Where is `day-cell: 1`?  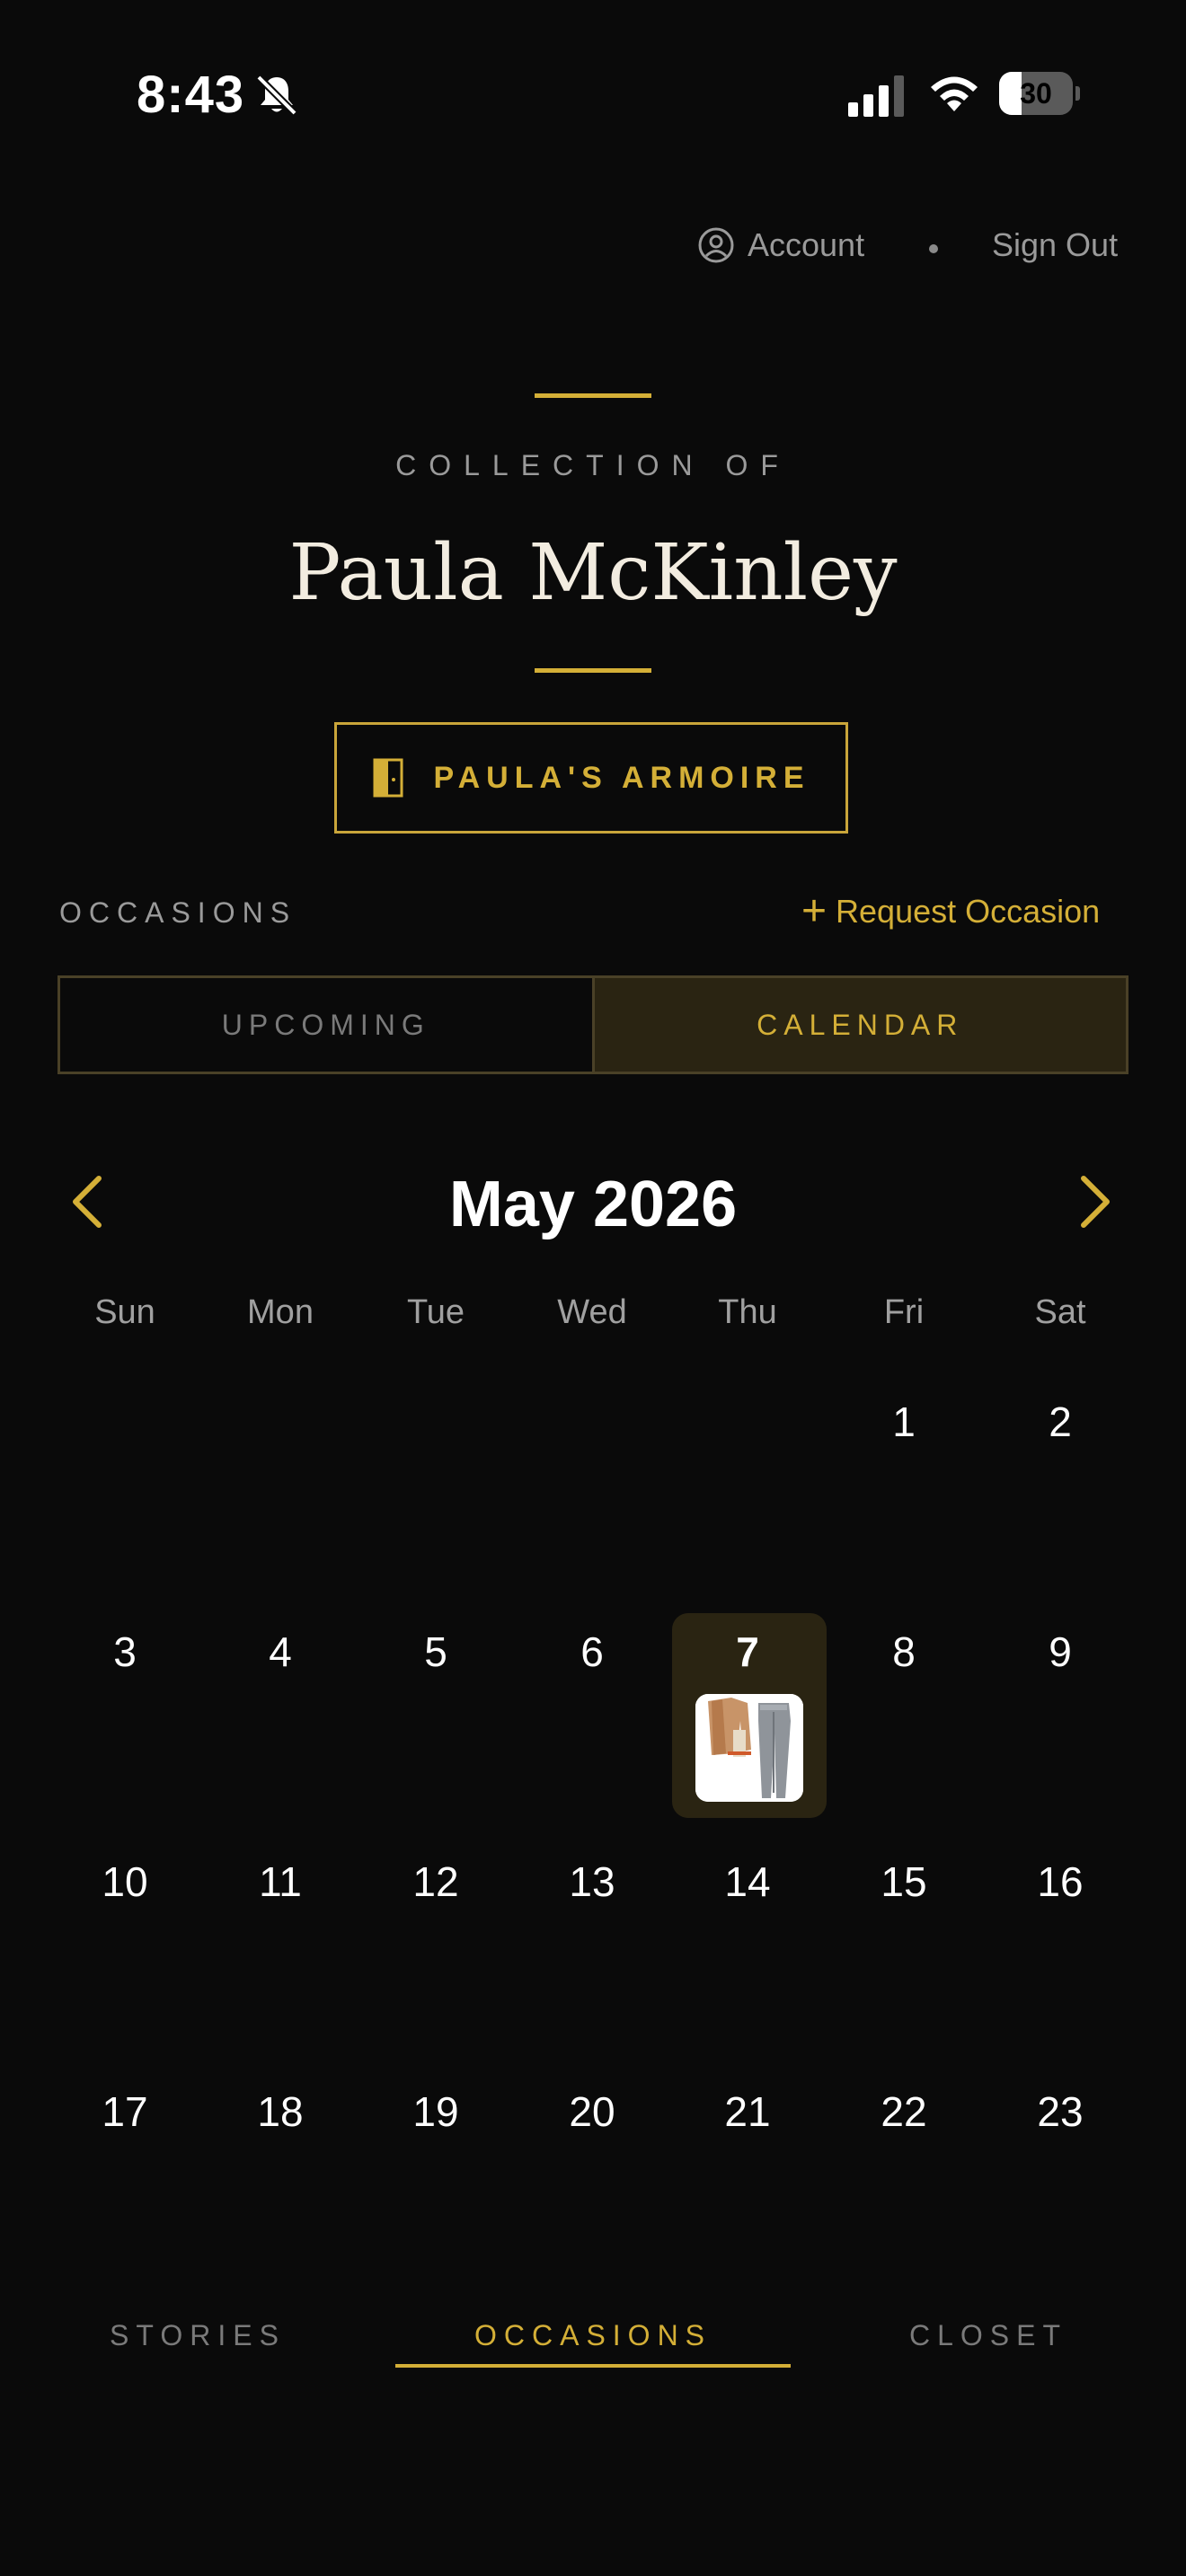
day-cell: 1 is located at coordinates (904, 1422).